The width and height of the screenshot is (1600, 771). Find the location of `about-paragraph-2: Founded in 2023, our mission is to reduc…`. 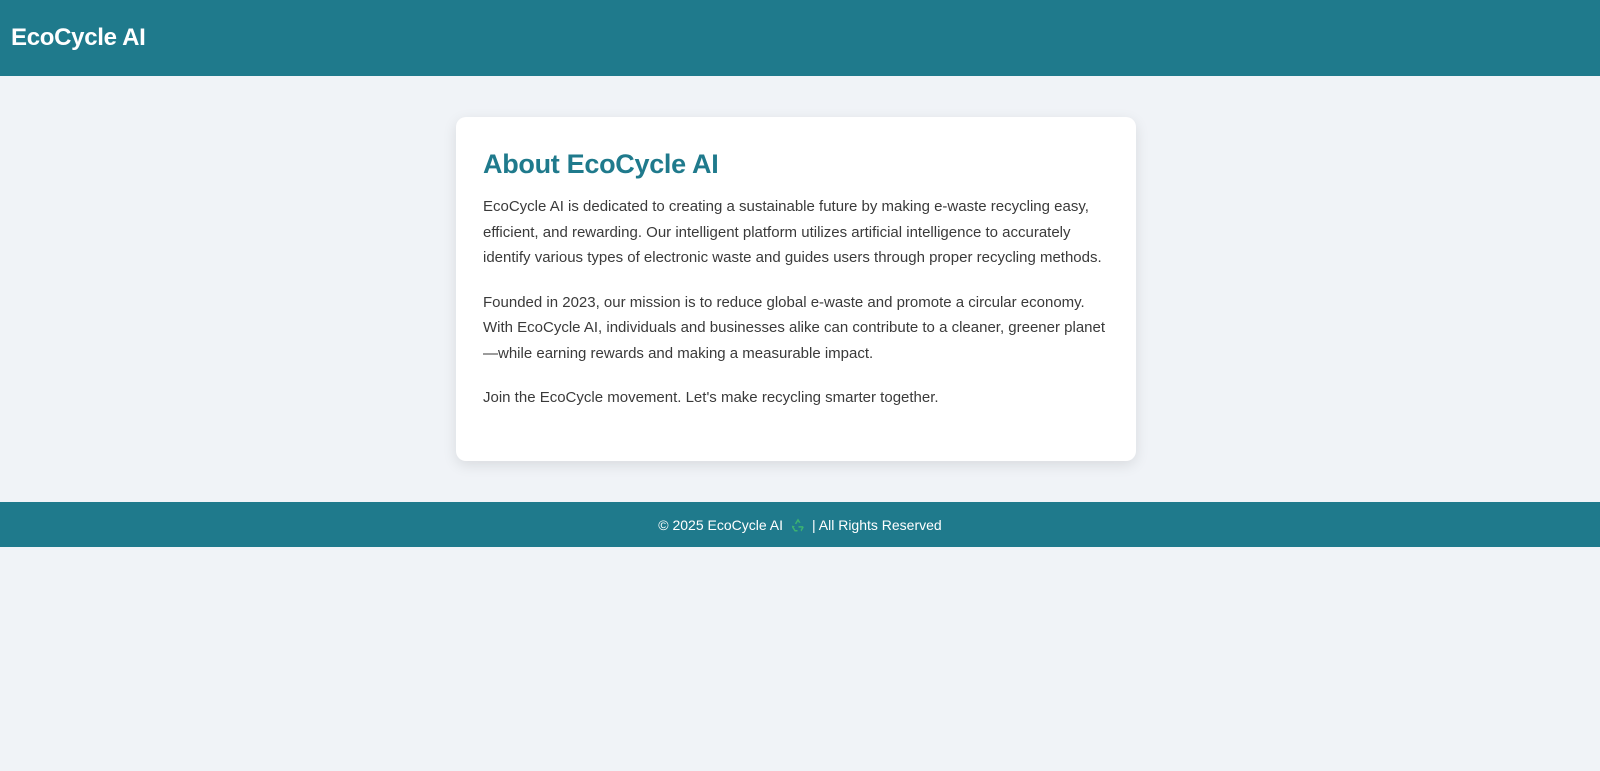

about-paragraph-2: Founded in 2023, our mission is to reduc… is located at coordinates (794, 327).